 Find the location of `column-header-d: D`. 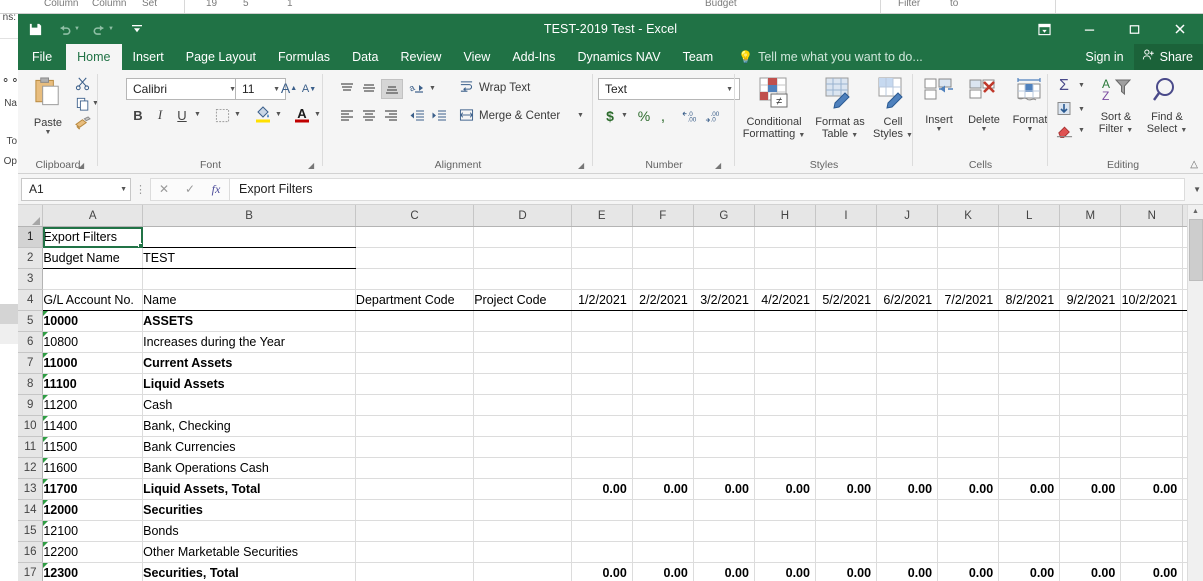

column-header-d: D is located at coordinates (522, 216).